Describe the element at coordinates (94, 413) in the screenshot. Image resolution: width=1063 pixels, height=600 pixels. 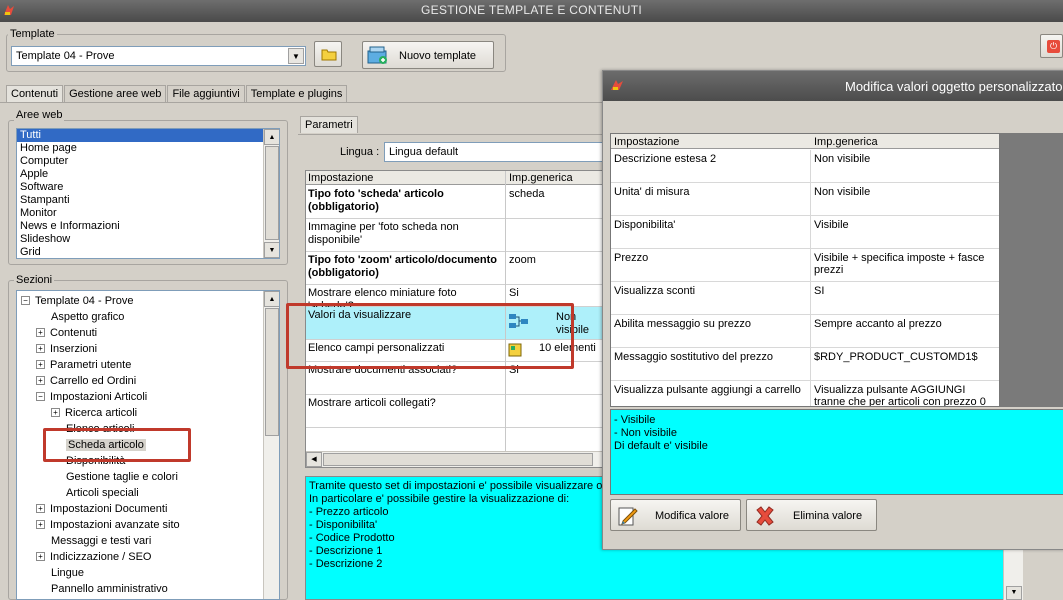
I see `tree-node: + Ricerca articoli` at that location.